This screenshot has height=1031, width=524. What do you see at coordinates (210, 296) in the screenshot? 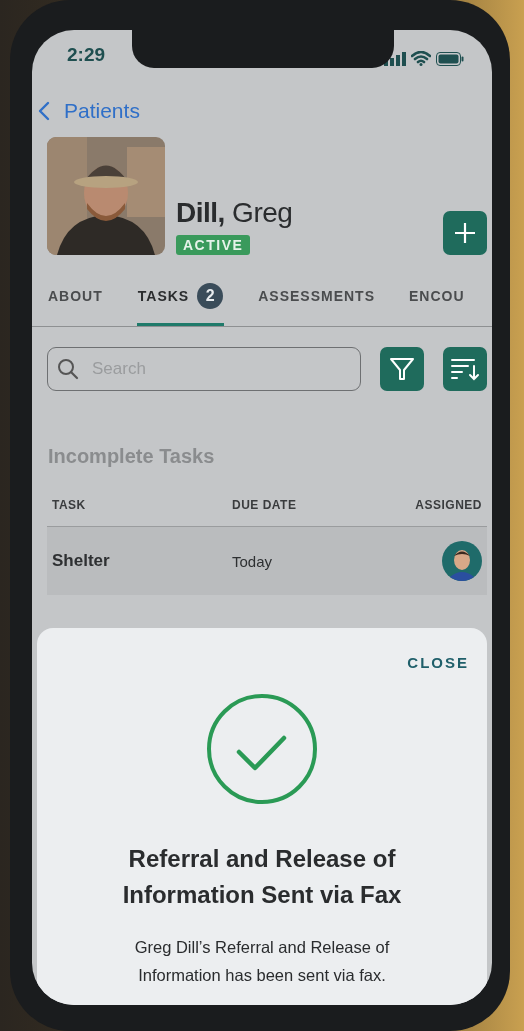
I see `count-badge: 2` at bounding box center [210, 296].